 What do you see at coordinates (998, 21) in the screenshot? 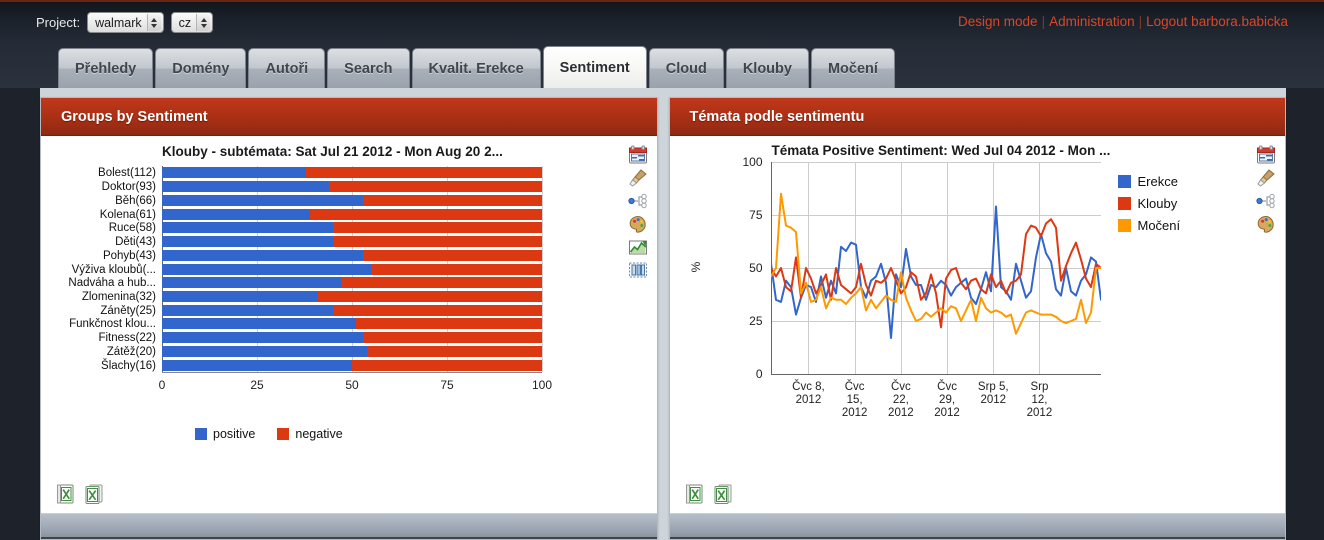
I see `design-mode-link: Design mode` at bounding box center [998, 21].